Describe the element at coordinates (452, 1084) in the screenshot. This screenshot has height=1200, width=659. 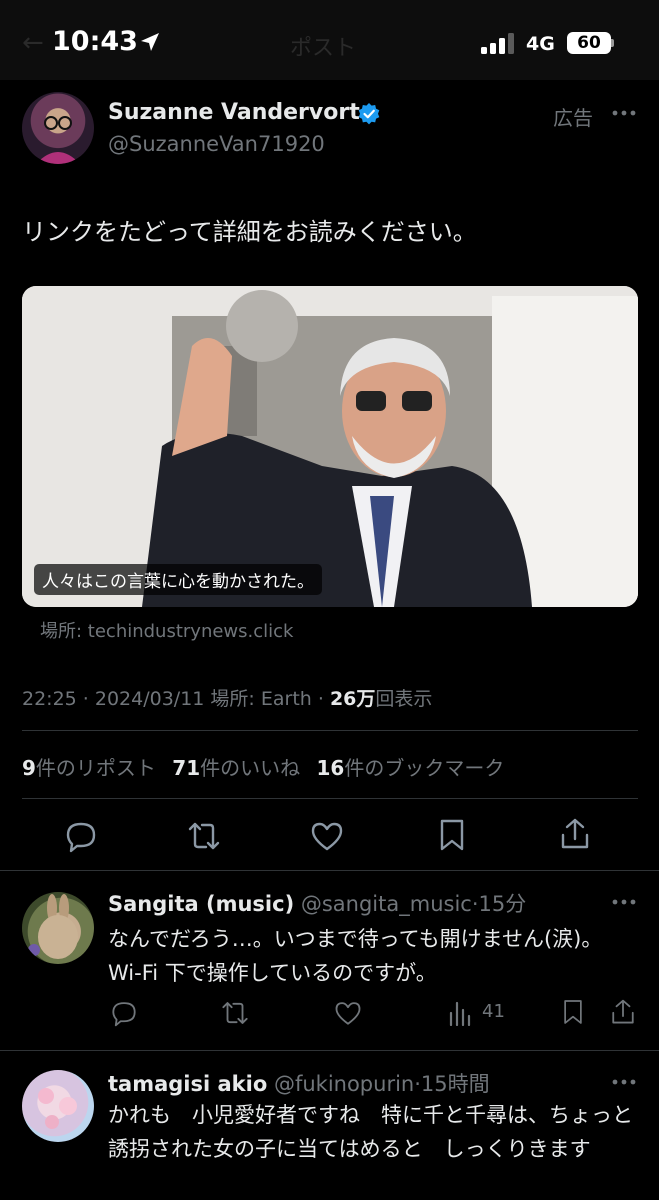
I see `reply-time: ·15時間` at that location.